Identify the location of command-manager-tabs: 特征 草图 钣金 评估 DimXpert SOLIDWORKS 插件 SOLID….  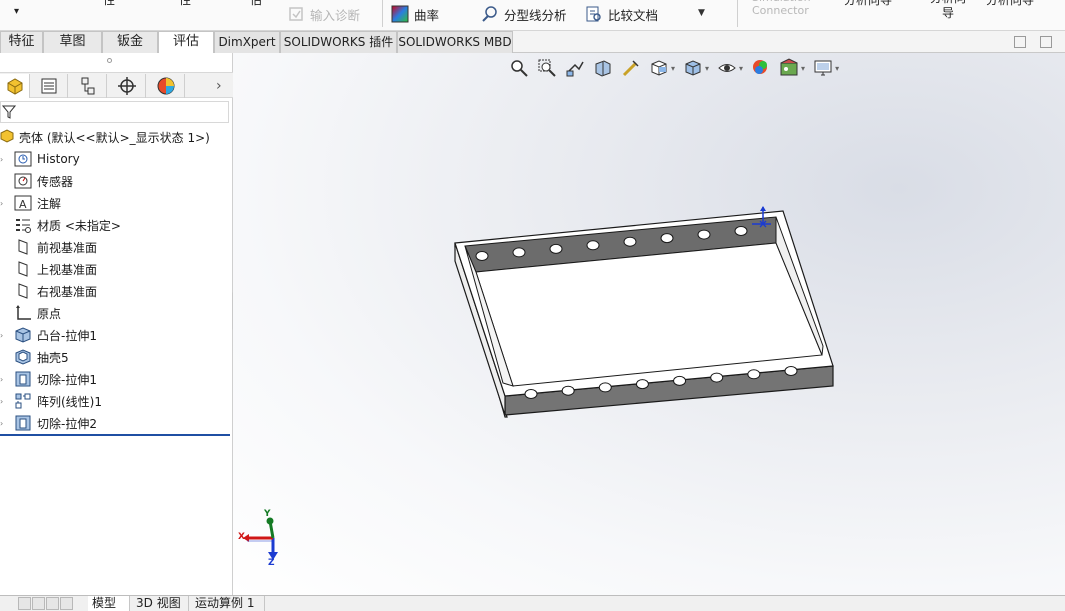
(532, 42).